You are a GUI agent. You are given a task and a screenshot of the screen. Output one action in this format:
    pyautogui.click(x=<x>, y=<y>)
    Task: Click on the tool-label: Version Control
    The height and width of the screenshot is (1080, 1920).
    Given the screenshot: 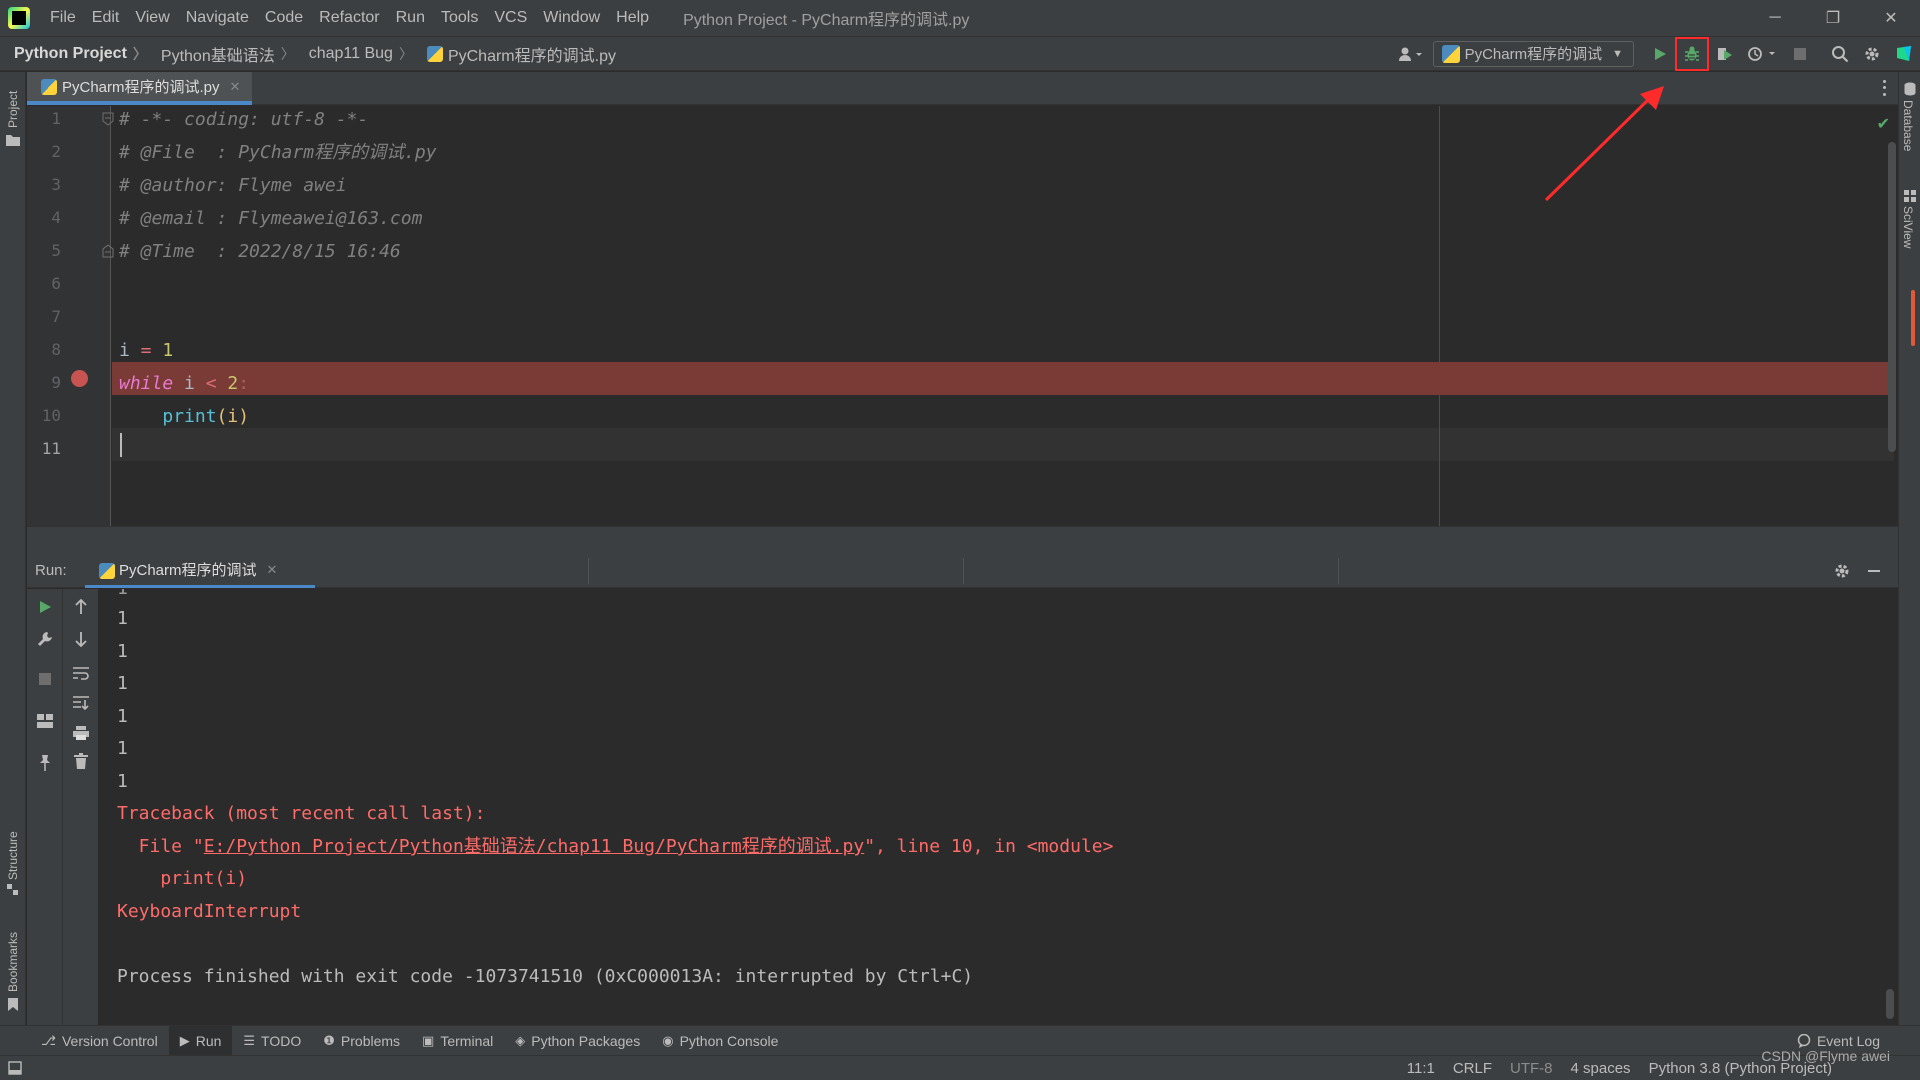 What is the action you would take?
    pyautogui.click(x=109, y=1040)
    